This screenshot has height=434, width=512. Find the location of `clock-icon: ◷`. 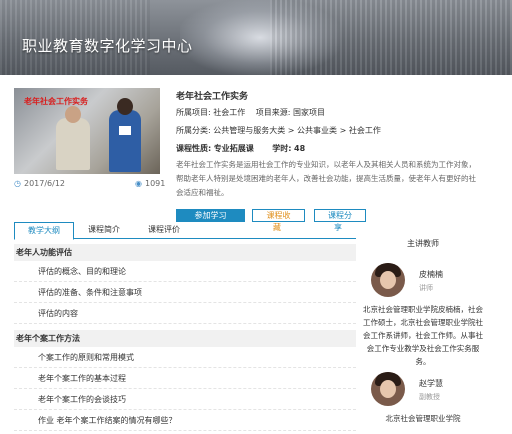

clock-icon: ◷ is located at coordinates (17, 183).